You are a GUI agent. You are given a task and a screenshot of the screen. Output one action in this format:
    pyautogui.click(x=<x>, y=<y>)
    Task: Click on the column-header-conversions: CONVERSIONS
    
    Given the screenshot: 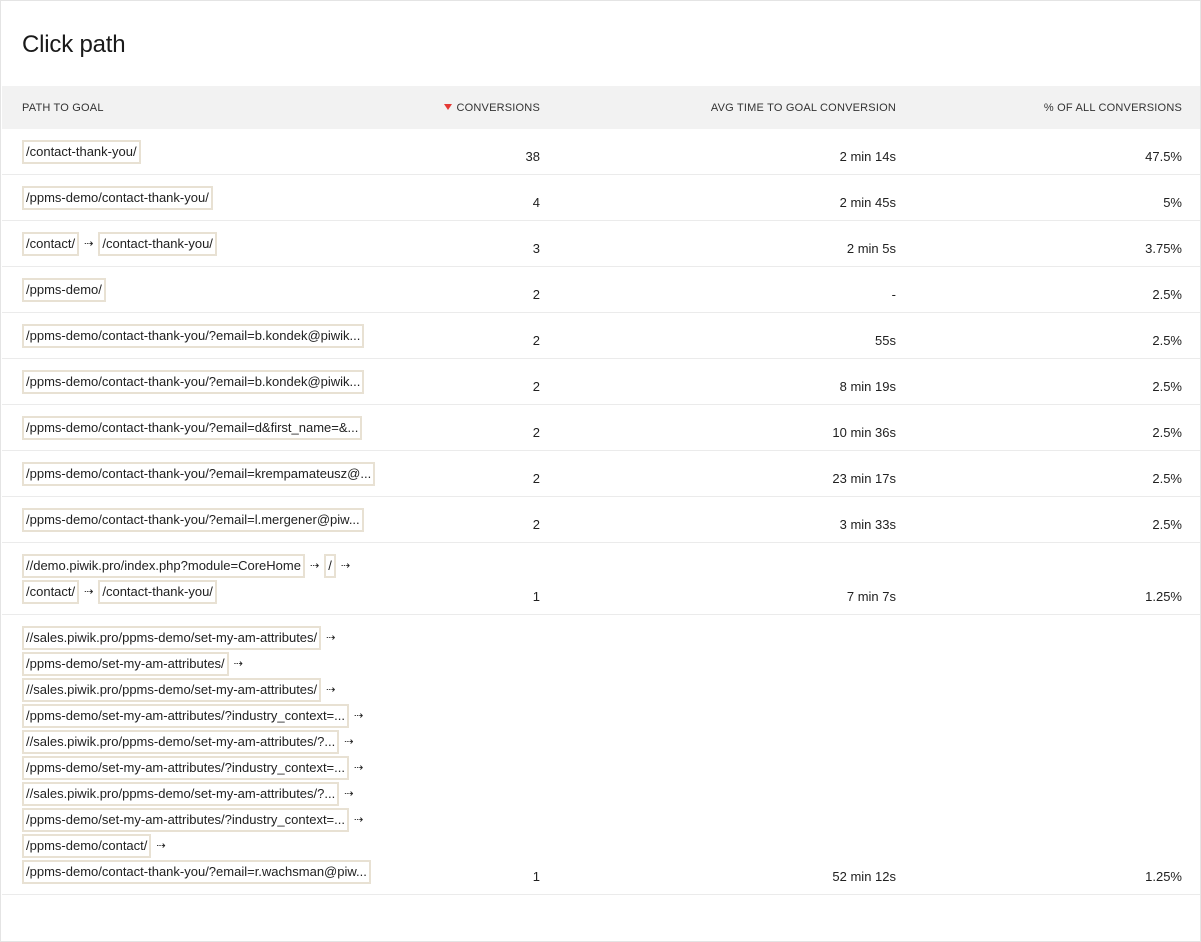 What is the action you would take?
    pyautogui.click(x=474, y=107)
    